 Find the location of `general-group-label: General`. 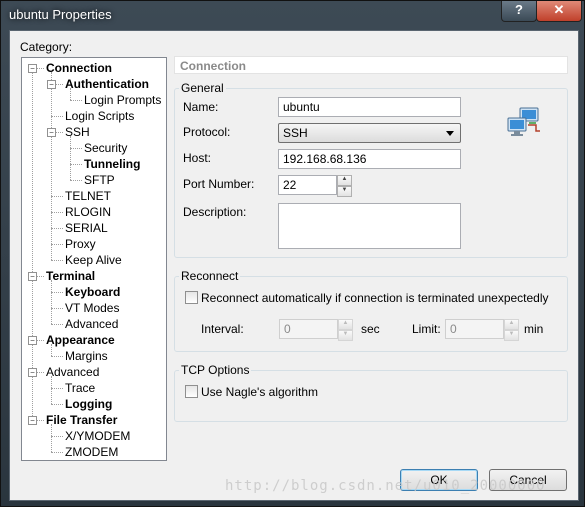

general-group-label: General is located at coordinates (202, 88).